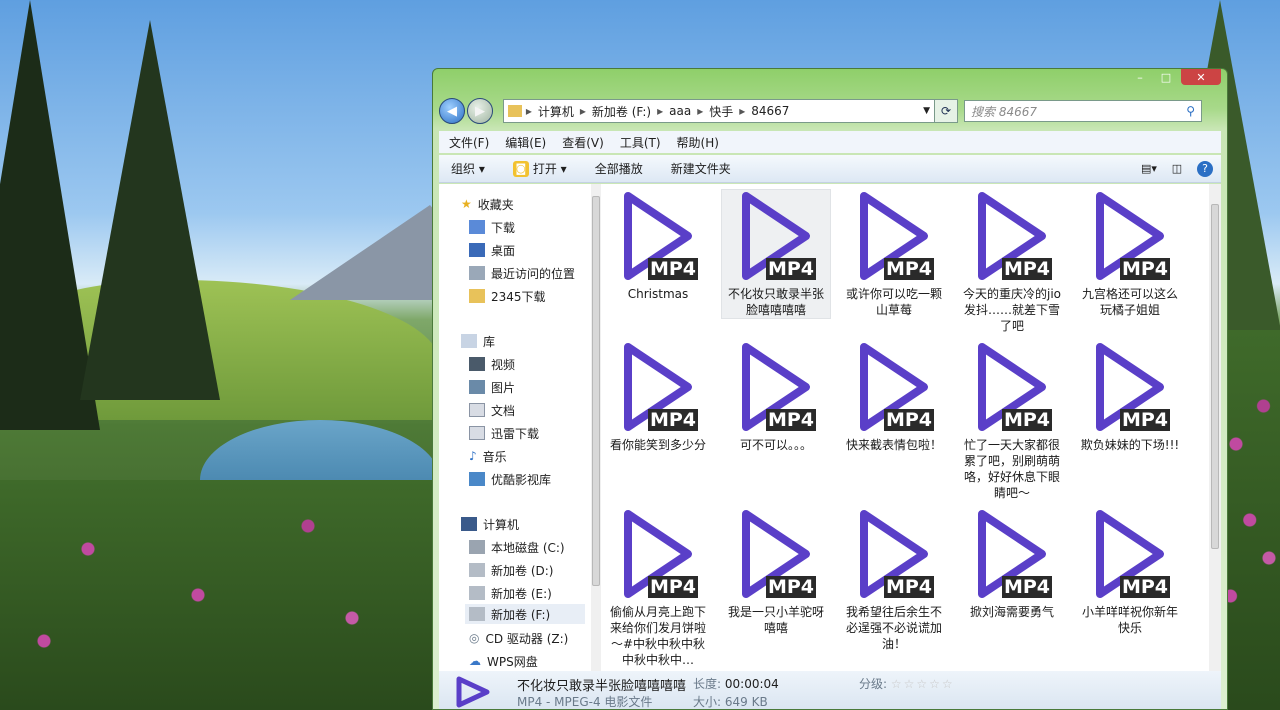  What do you see at coordinates (478, 341) in the screenshot?
I see `nav-libraries: 库` at bounding box center [478, 341].